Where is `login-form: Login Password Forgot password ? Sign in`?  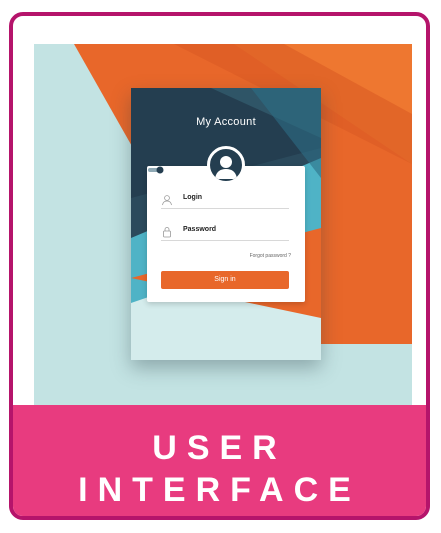
login-form: Login Password Forgot password ? Sign in is located at coordinates (226, 224).